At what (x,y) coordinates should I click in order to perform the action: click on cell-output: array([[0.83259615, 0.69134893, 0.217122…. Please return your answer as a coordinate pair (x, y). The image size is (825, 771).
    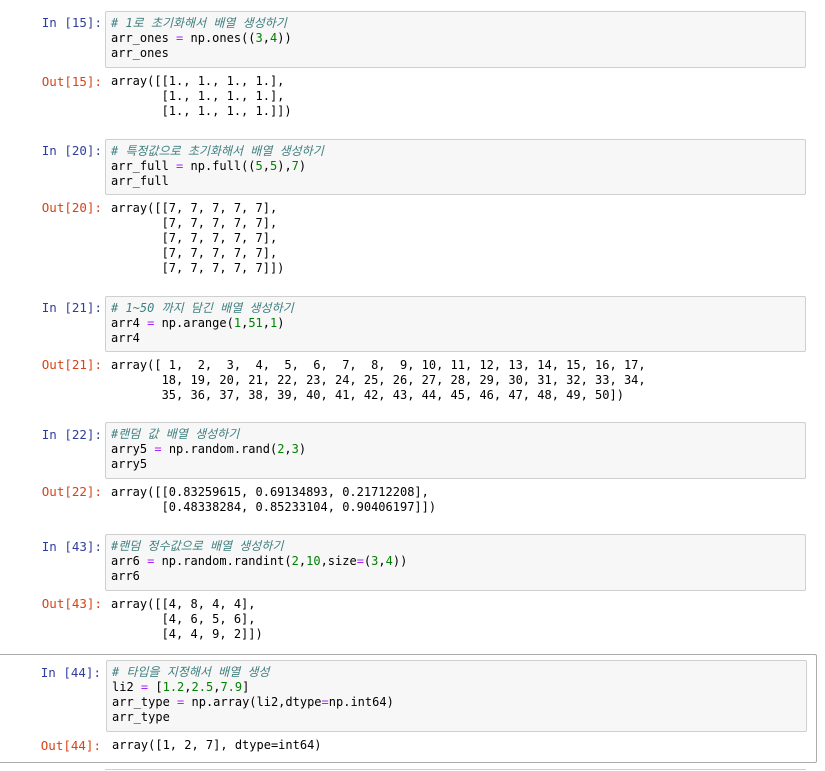
    Looking at the image, I should click on (273, 500).